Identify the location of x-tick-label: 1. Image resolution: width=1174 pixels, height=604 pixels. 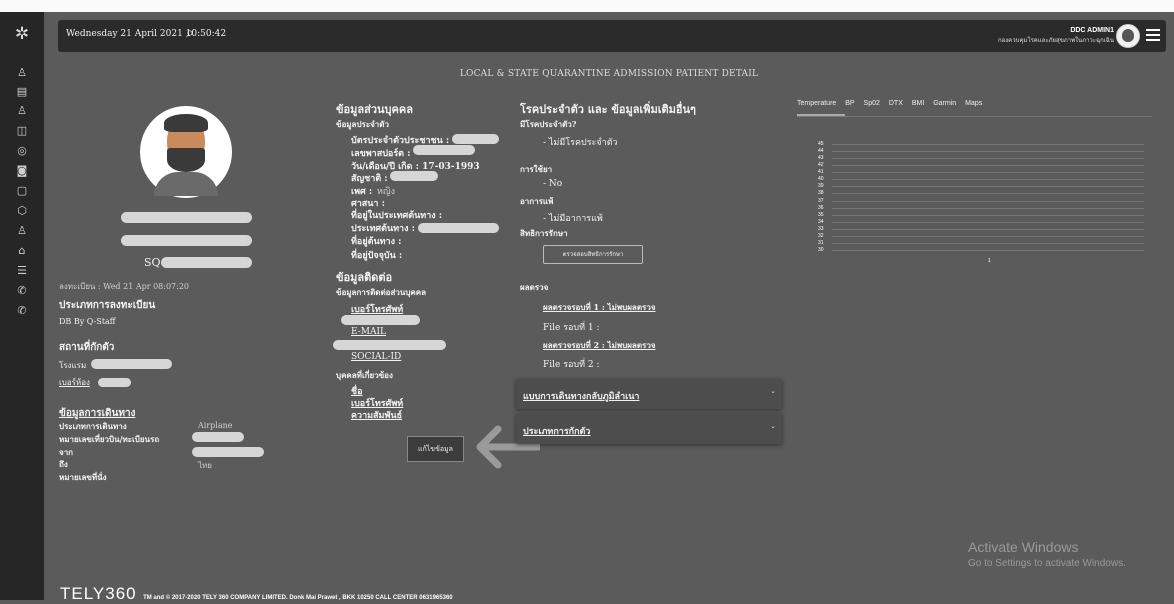
(989, 261).